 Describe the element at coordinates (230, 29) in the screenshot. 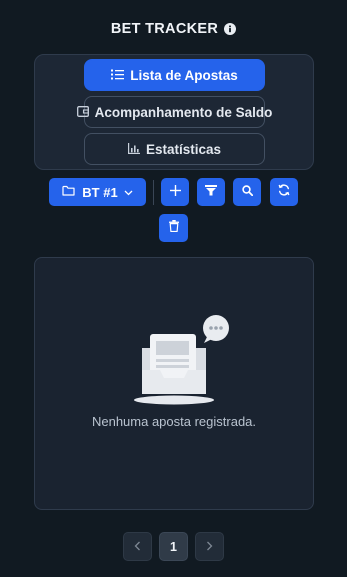

I see `info-icon` at that location.